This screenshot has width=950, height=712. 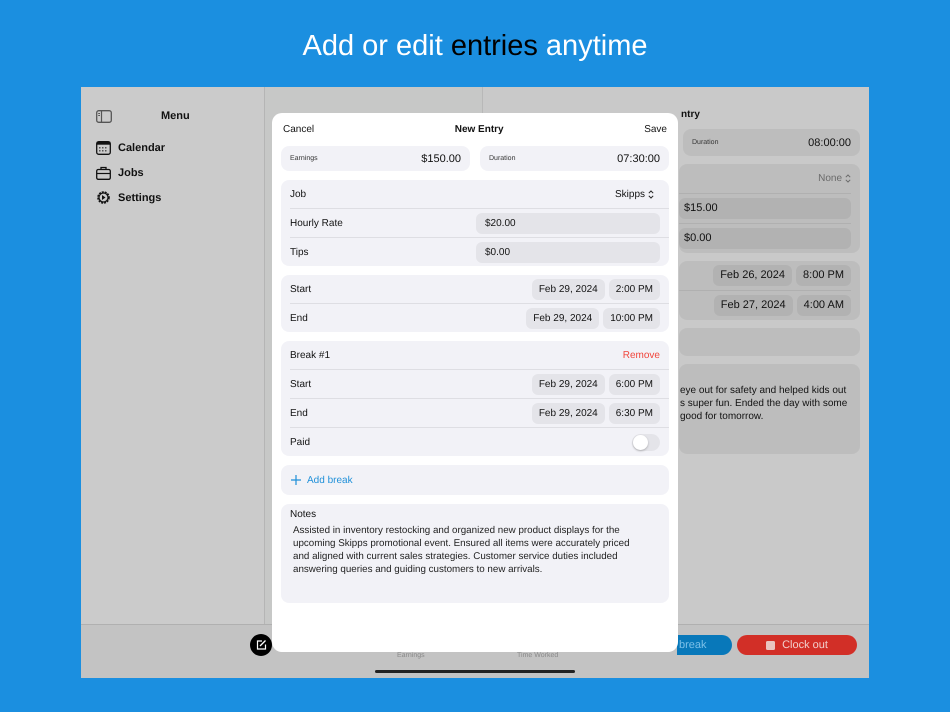 What do you see at coordinates (765, 208) in the screenshot?
I see `input-field: $15.00` at bounding box center [765, 208].